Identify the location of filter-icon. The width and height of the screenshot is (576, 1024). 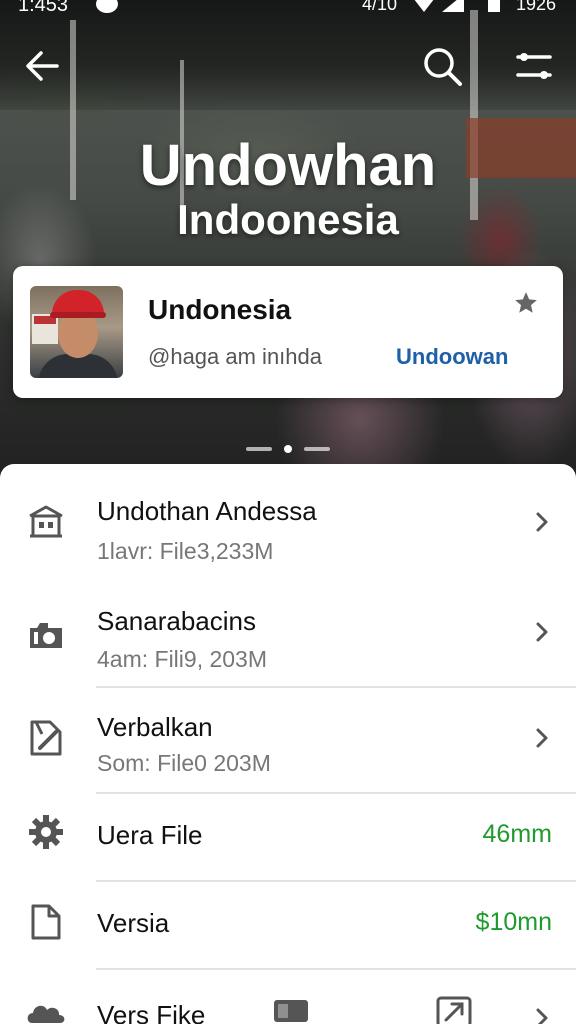
(534, 66).